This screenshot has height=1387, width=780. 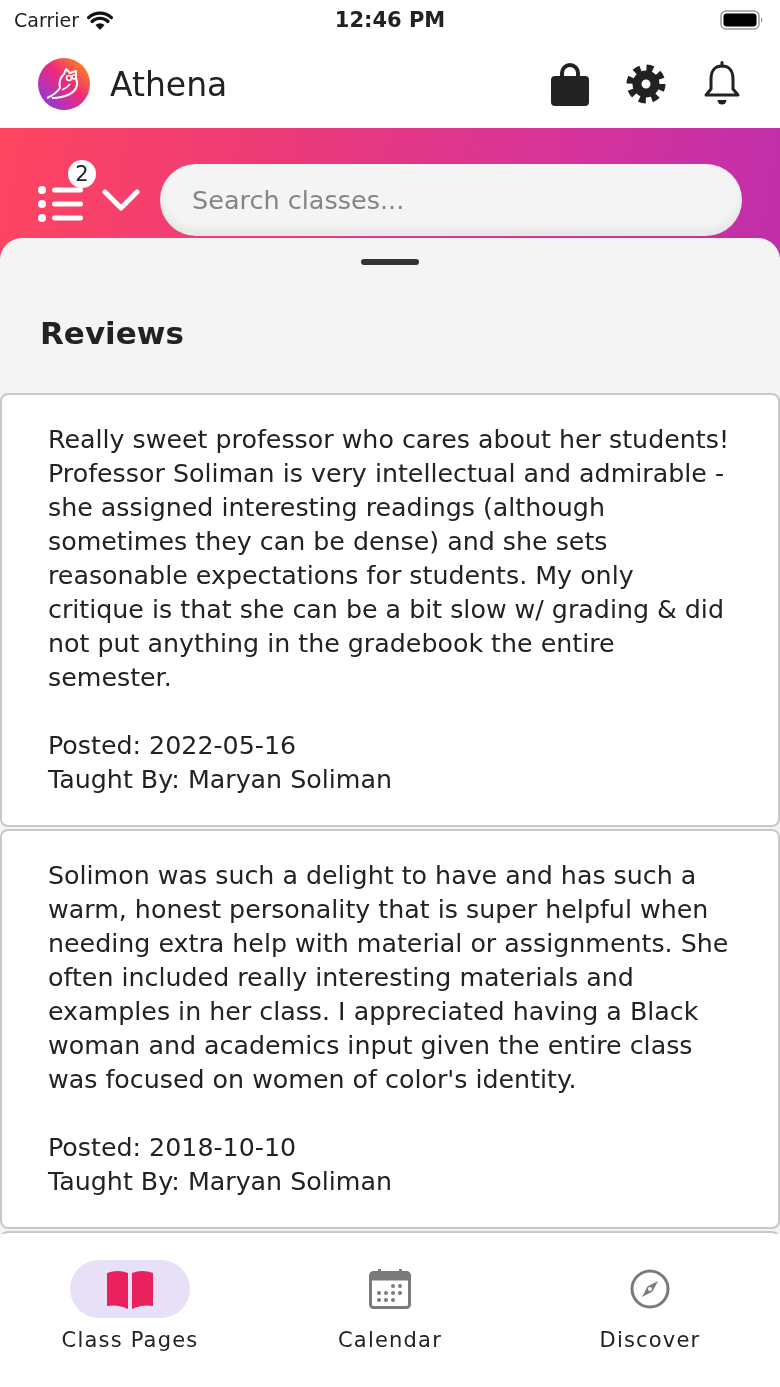 I want to click on compass-icon, so click(x=650, y=1289).